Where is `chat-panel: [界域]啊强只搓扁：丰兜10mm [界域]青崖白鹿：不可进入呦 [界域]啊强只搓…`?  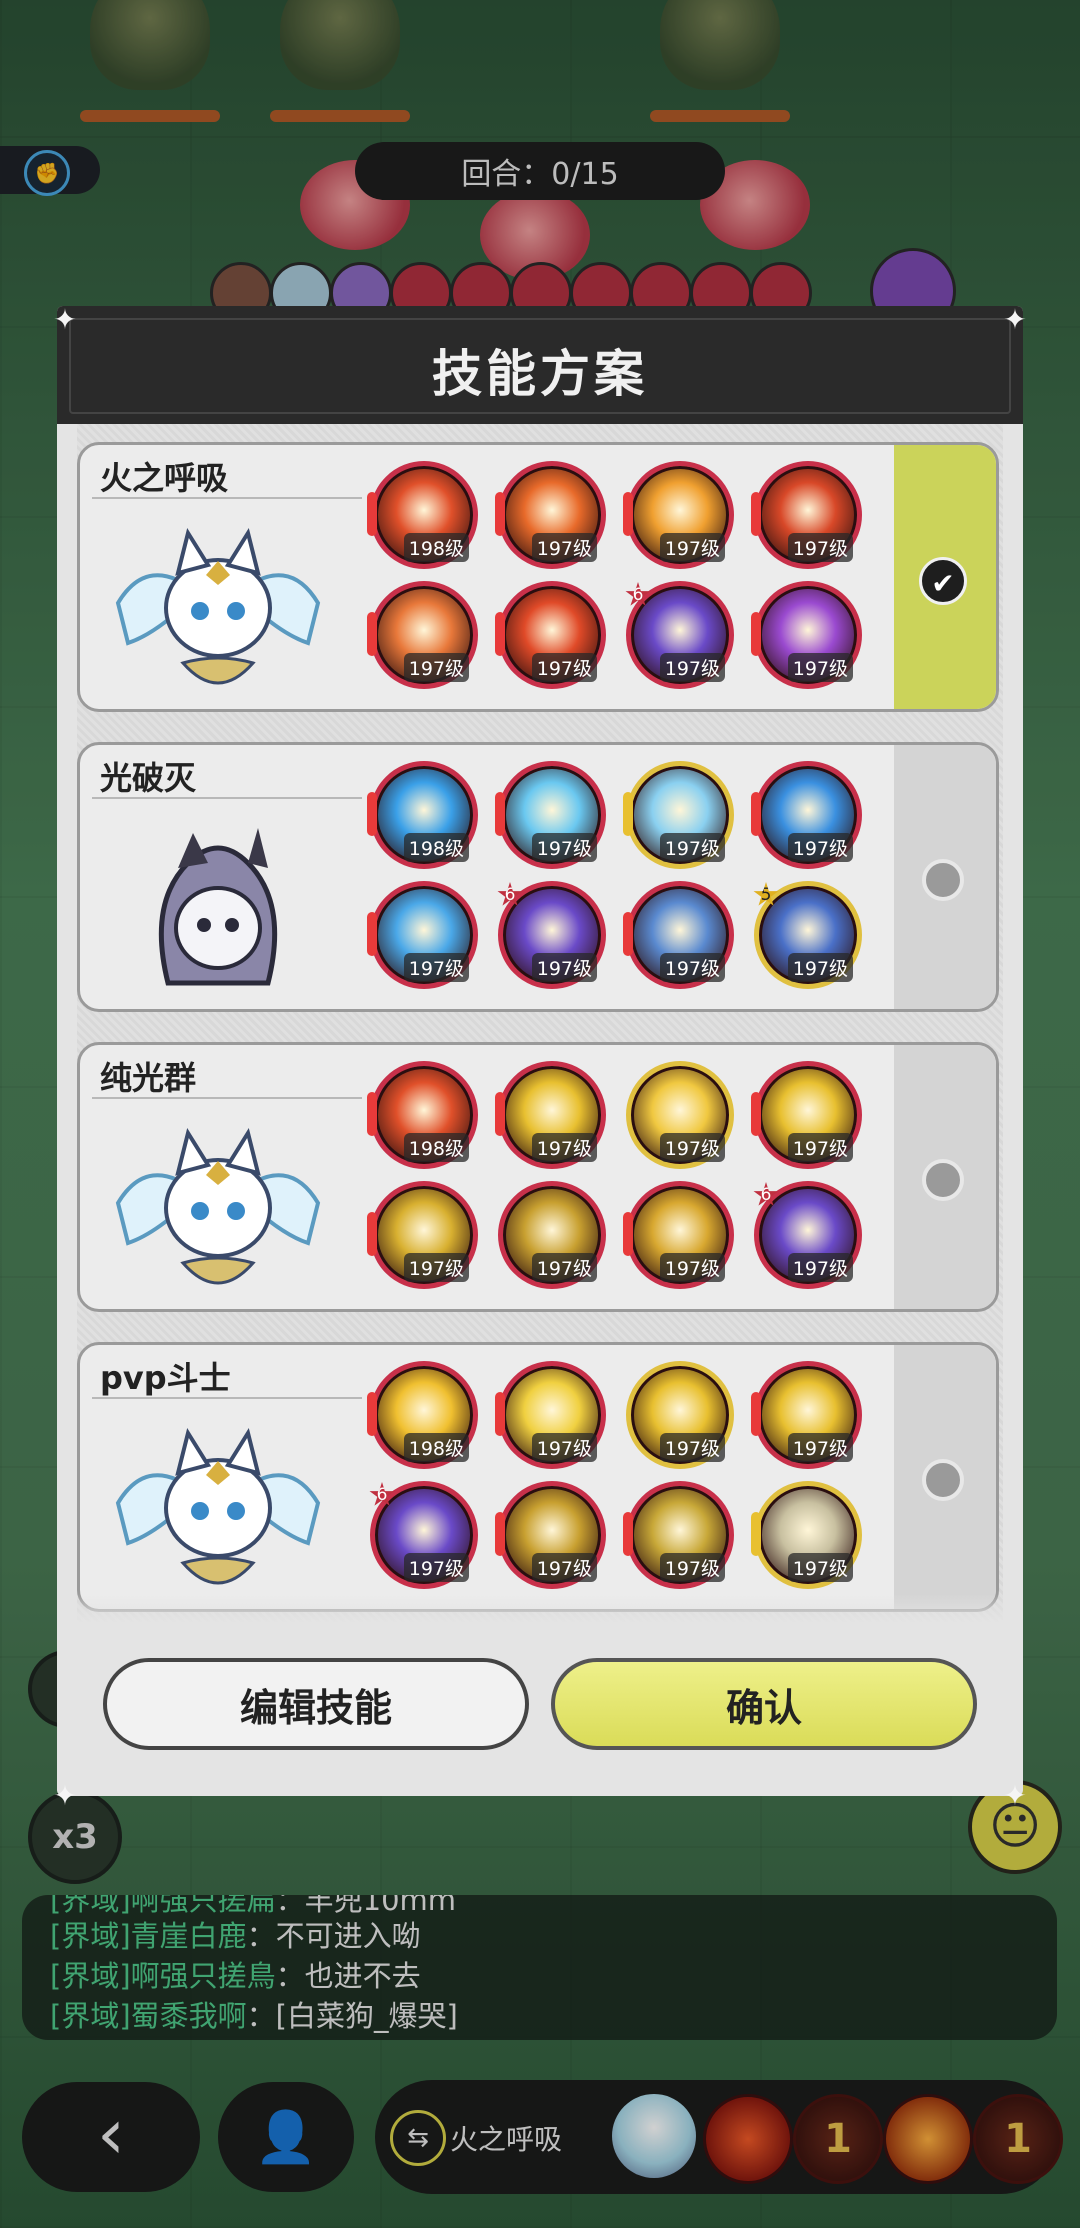 chat-panel: [界域]啊强只搓扁：丰兜10mm [界域]青崖白鹿：不可进入呦 [界域]啊强只搓… is located at coordinates (539, 1967).